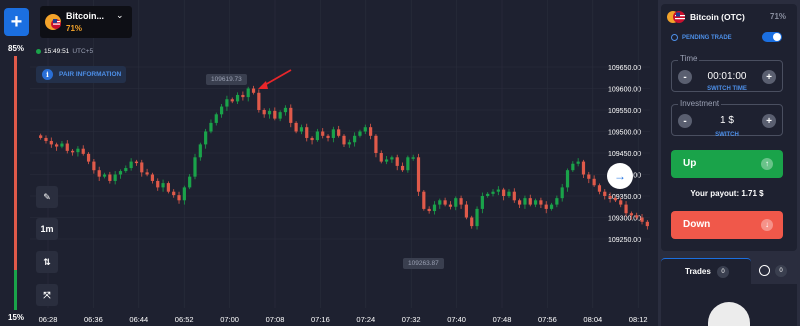  Describe the element at coordinates (775, 271) in the screenshot. I see `tab-history: 0` at that location.